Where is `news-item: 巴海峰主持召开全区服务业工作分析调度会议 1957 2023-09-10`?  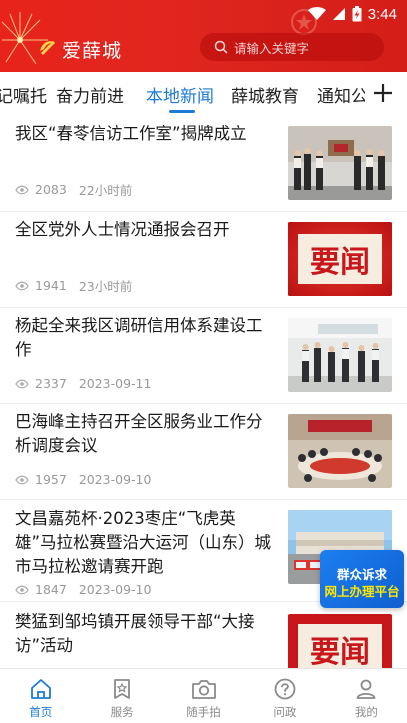
news-item: 巴海峰主持召开全区服务业工作分析调度会议 1957 2023-09-10 is located at coordinates (203, 452).